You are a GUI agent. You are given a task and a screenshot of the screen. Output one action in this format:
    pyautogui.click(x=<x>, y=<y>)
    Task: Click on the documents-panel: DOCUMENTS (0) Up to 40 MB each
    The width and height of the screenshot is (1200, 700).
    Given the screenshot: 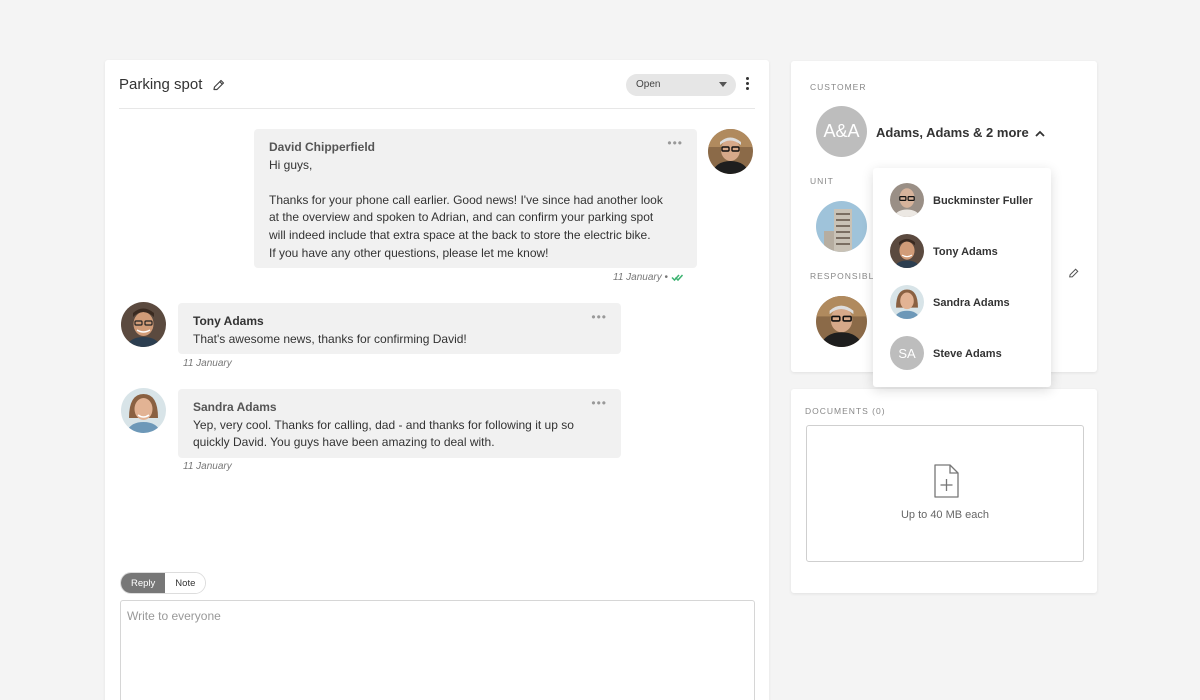 What is the action you would take?
    pyautogui.click(x=944, y=491)
    